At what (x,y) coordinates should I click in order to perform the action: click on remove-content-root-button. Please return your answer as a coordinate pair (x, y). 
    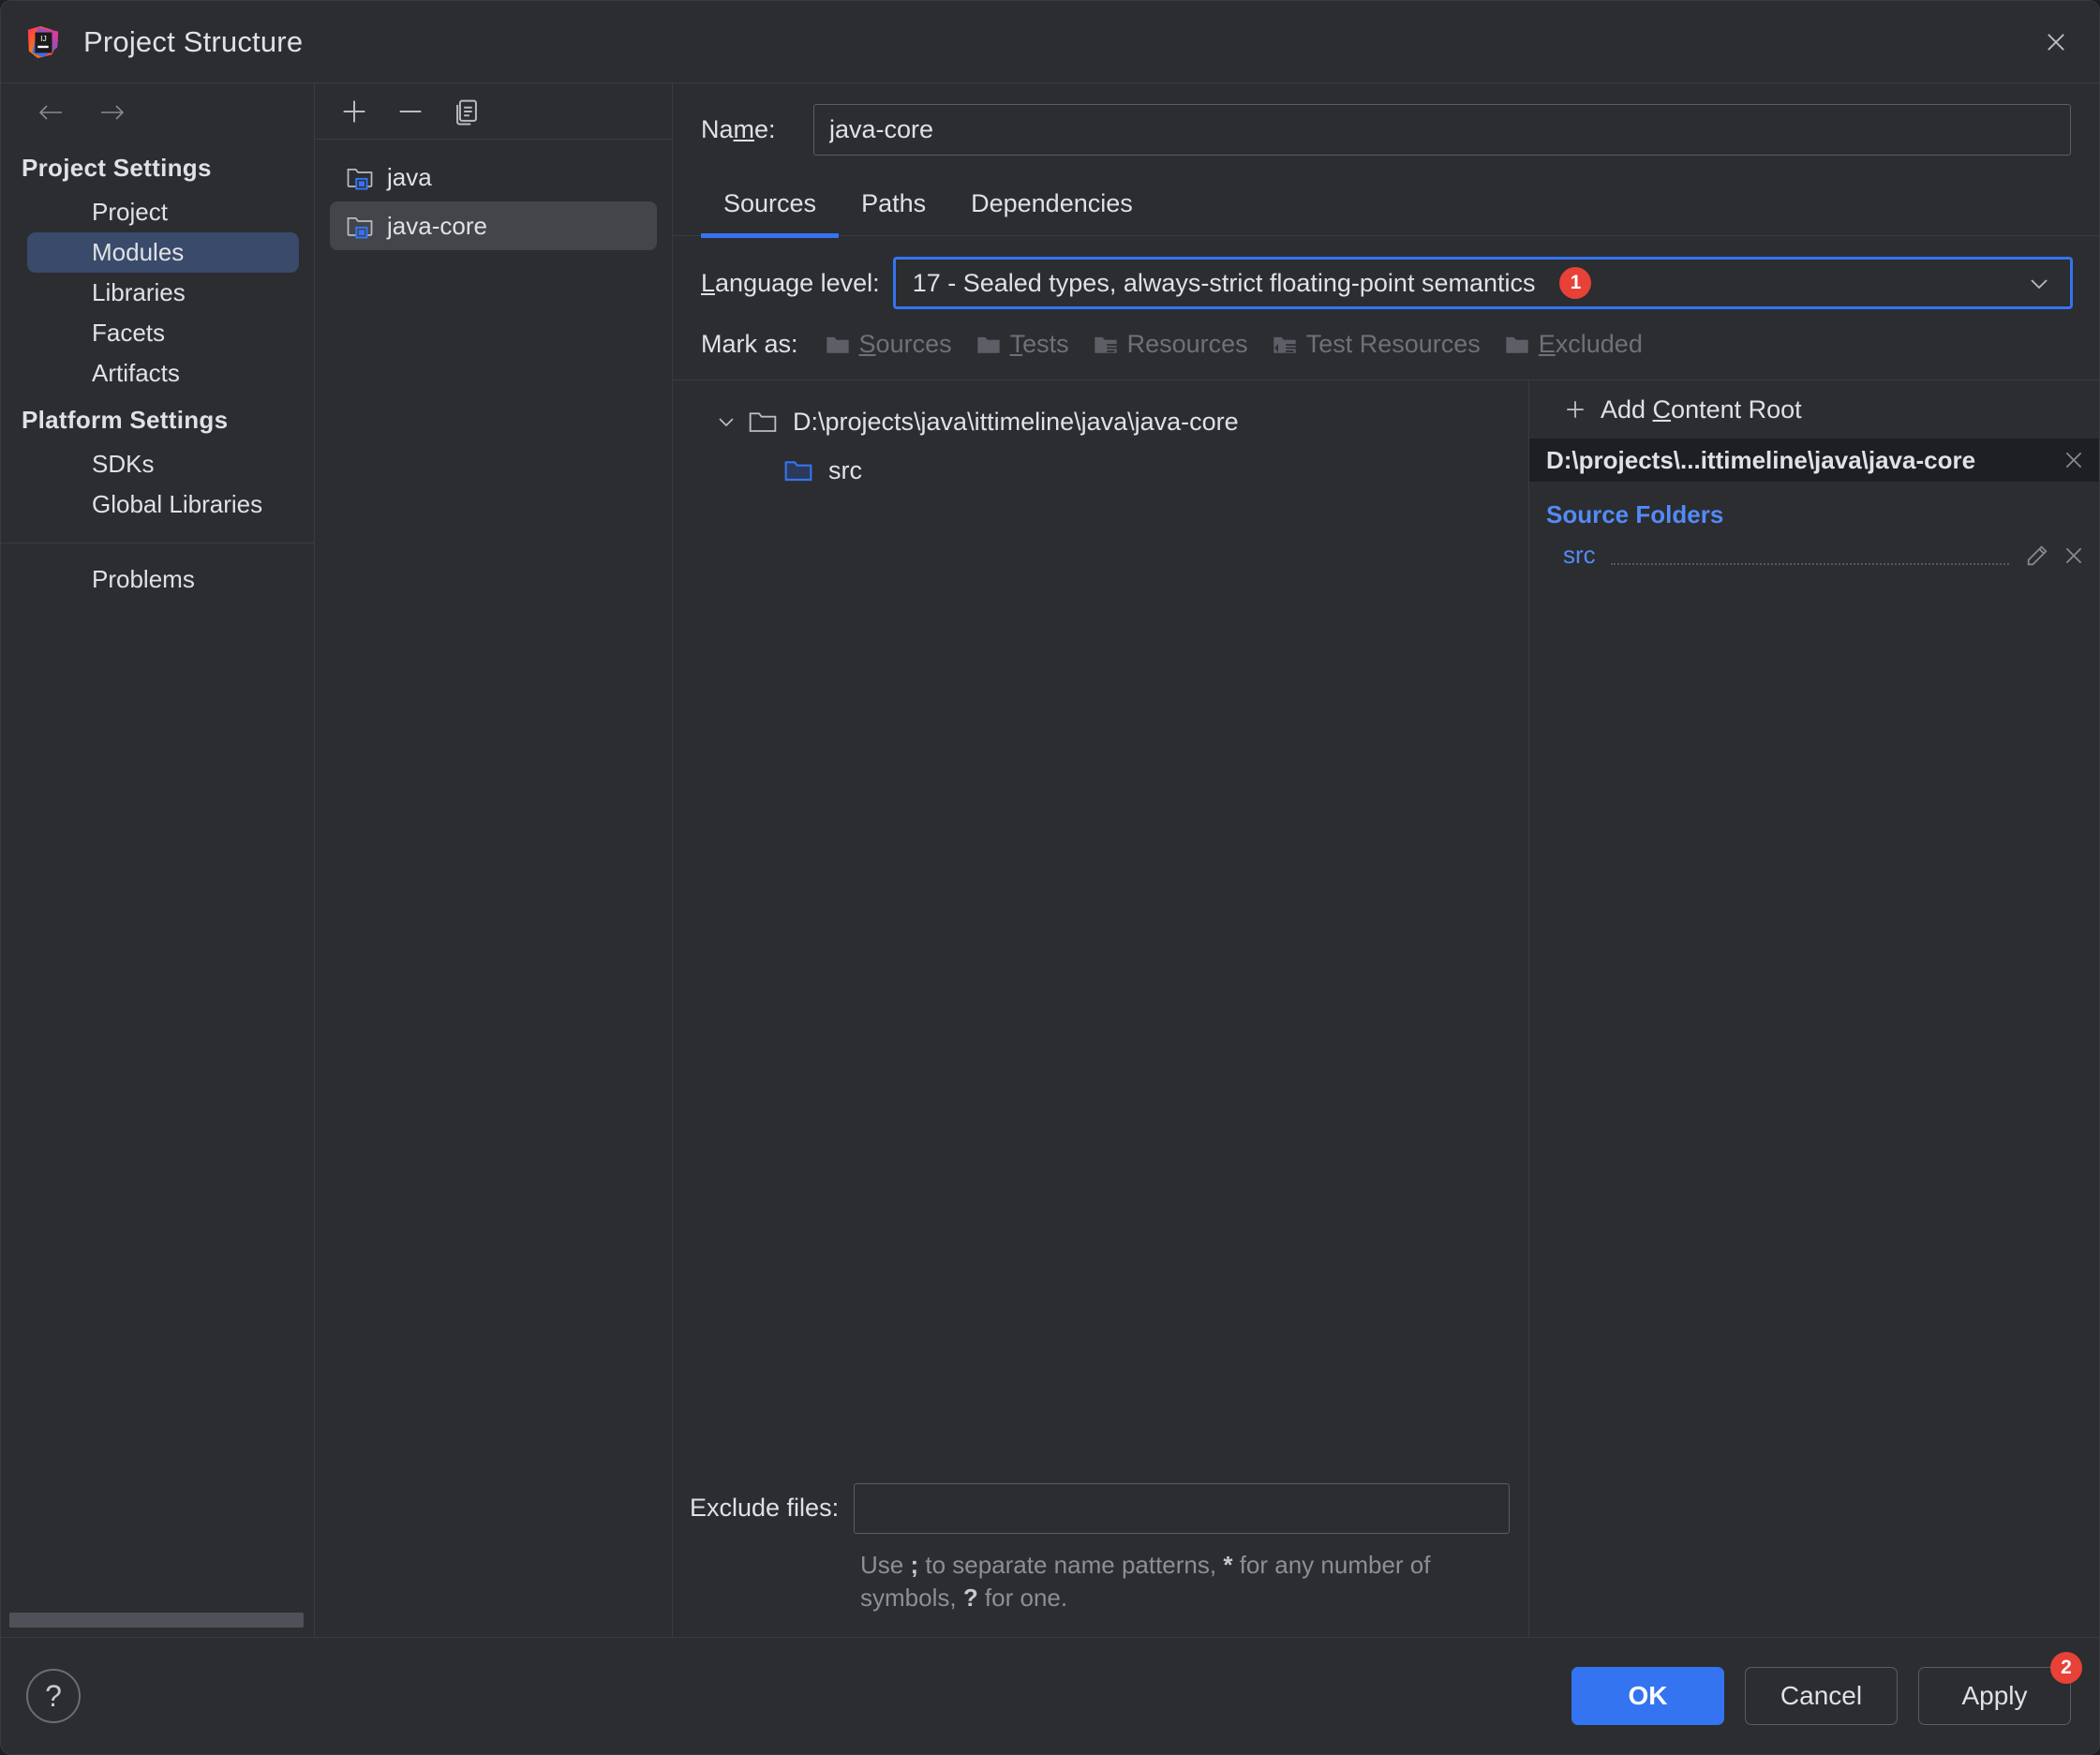
    Looking at the image, I should click on (2074, 460).